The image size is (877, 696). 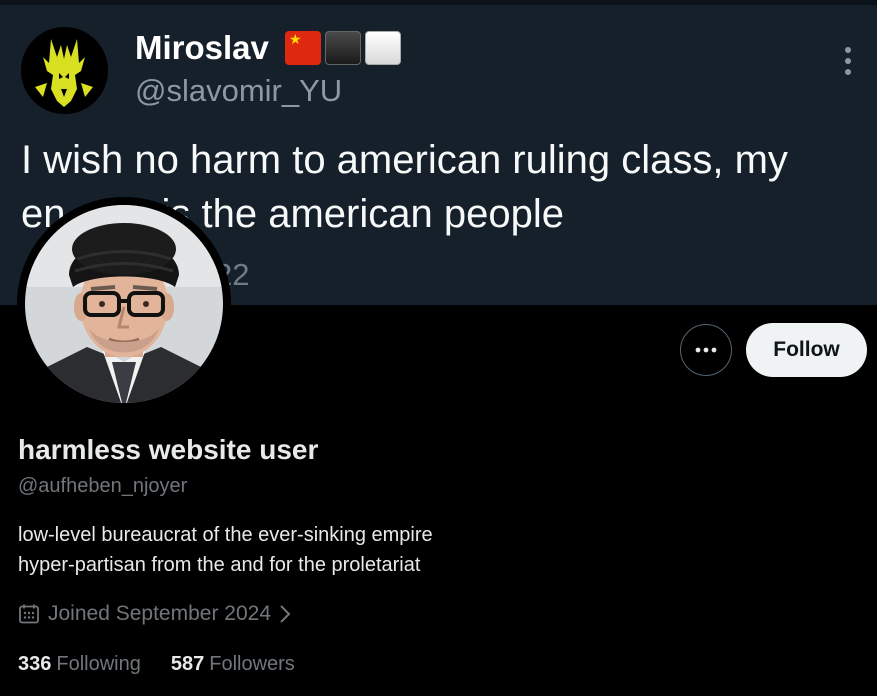 What do you see at coordinates (239, 90) in the screenshot?
I see `tweet-author-handle: @slavomir_YU` at bounding box center [239, 90].